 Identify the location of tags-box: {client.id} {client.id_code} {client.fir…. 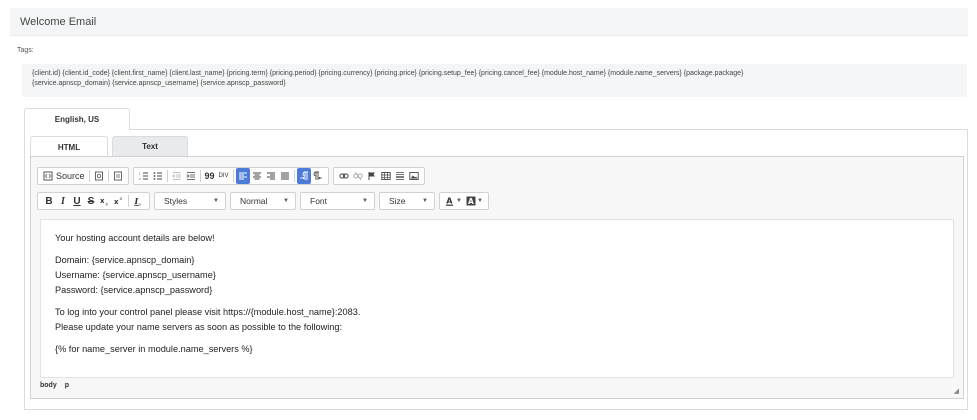
(494, 80).